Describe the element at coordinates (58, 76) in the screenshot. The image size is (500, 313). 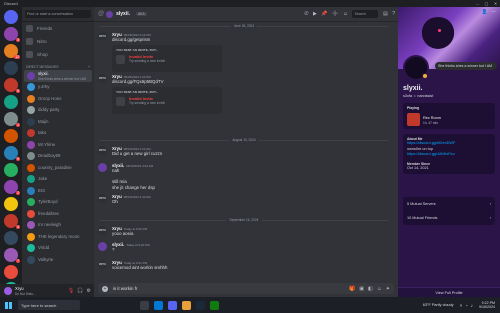
I see `dm-item: slyxii. She thinks shes a winner but I AM` at that location.